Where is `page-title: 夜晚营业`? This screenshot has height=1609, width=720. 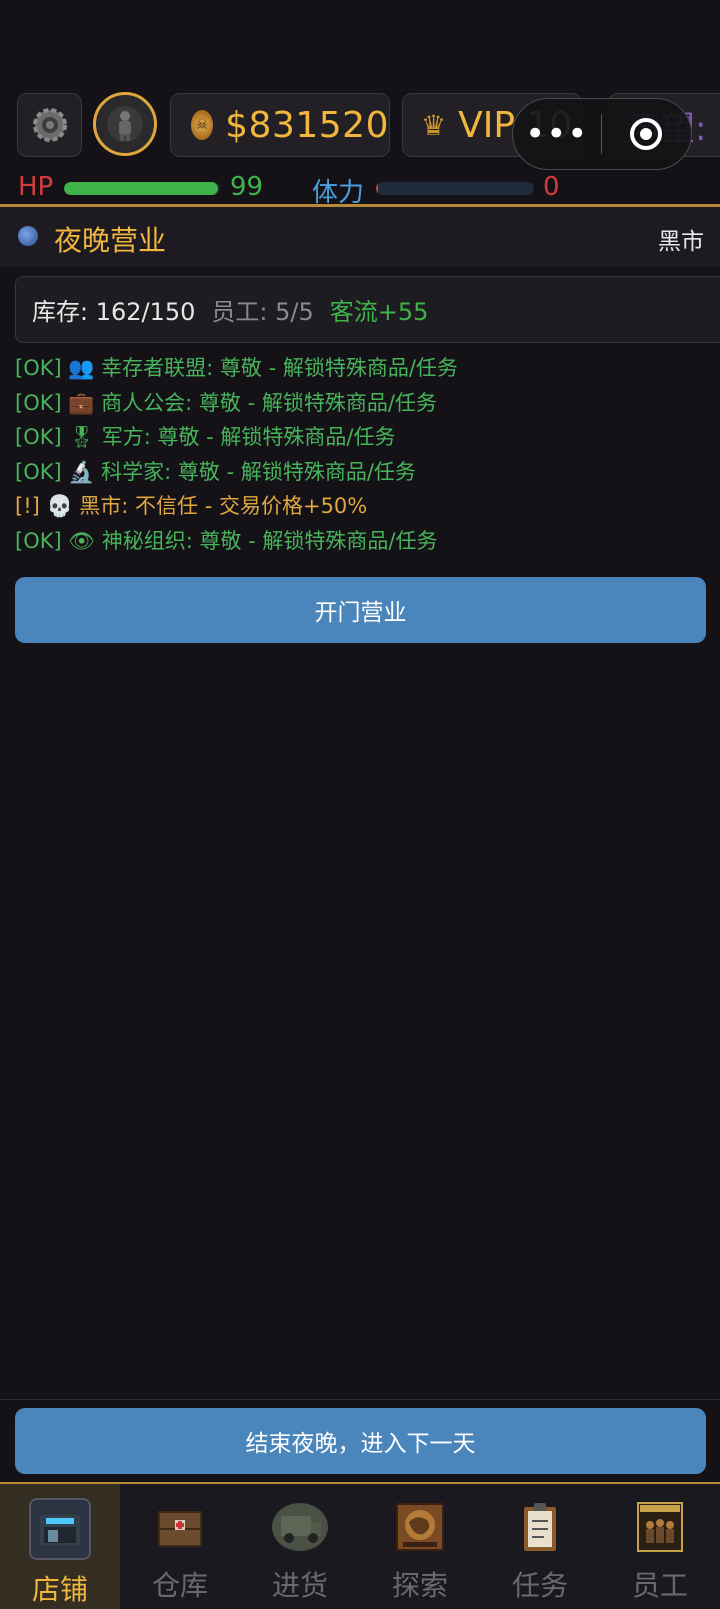 page-title: 夜晚营业 is located at coordinates (110, 240).